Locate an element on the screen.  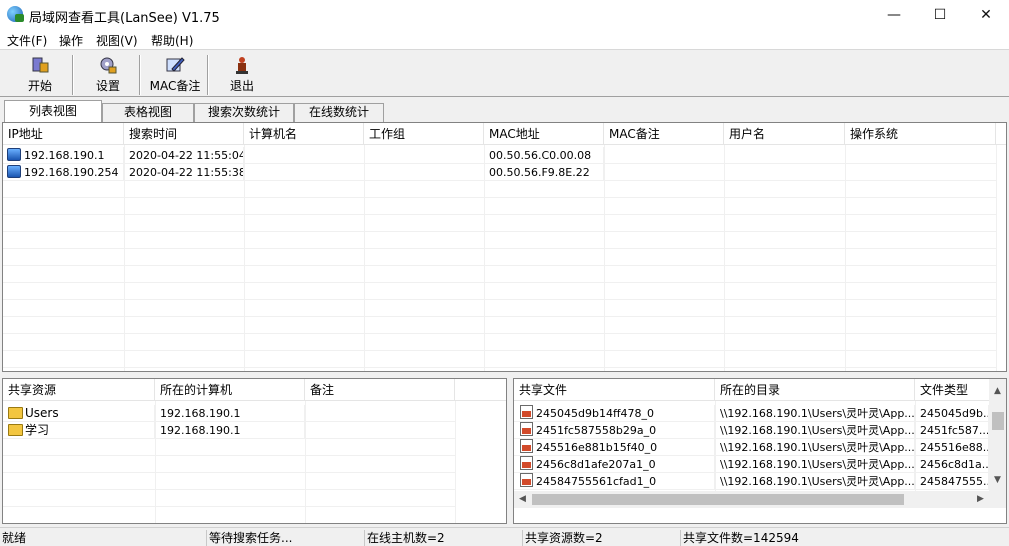
mac-note-button: MAC备注 is located at coordinates (175, 74).